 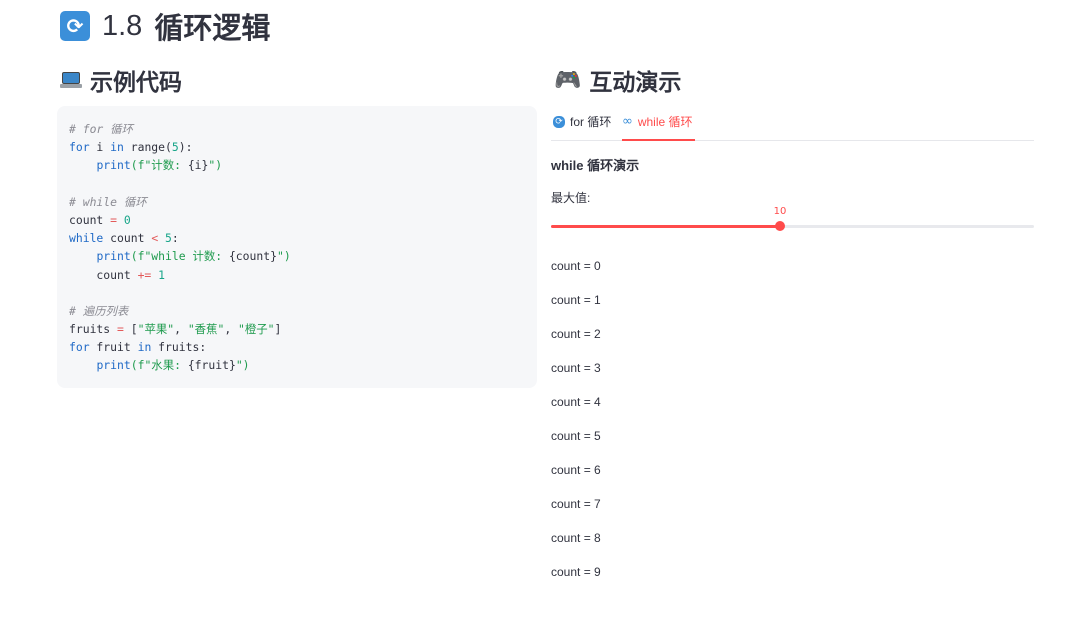 I want to click on code-token: fruits:, so click(x=179, y=347).